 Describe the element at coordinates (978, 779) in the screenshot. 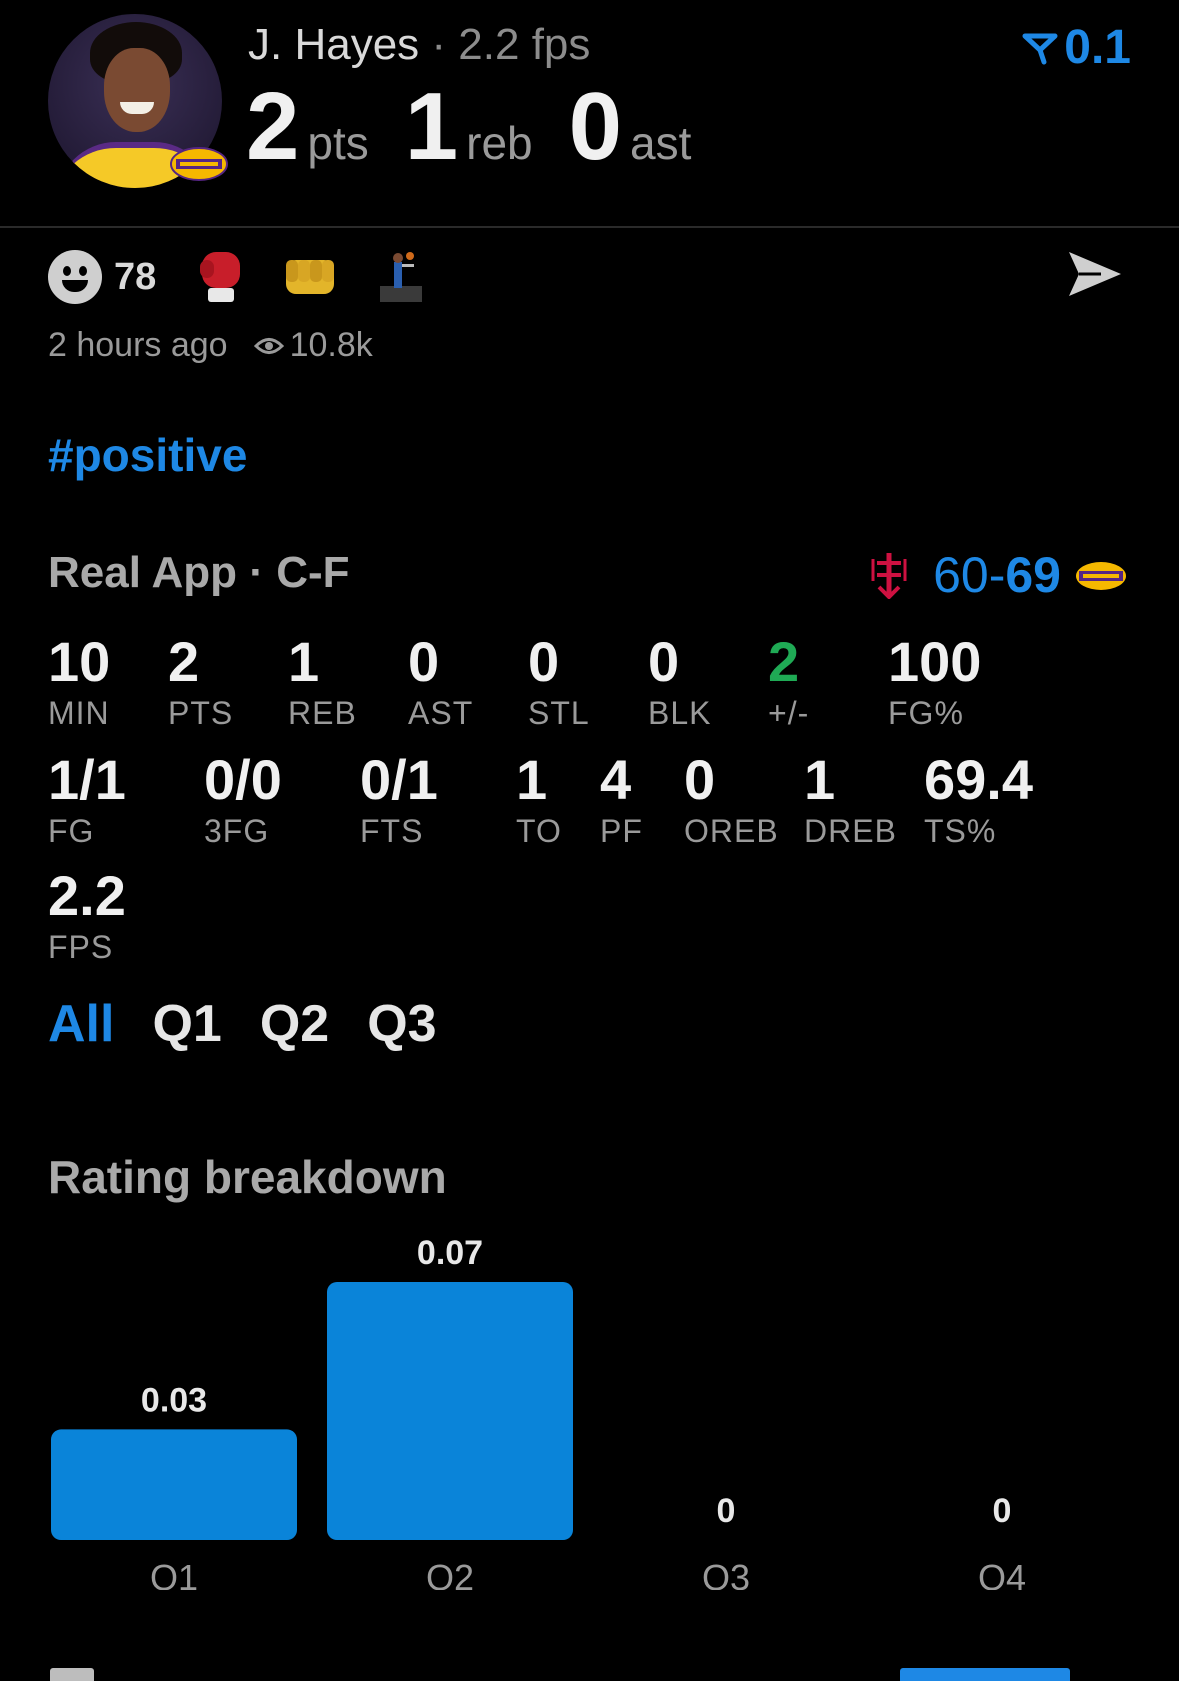

I see `stat-ts-pct-value: 69.4` at that location.